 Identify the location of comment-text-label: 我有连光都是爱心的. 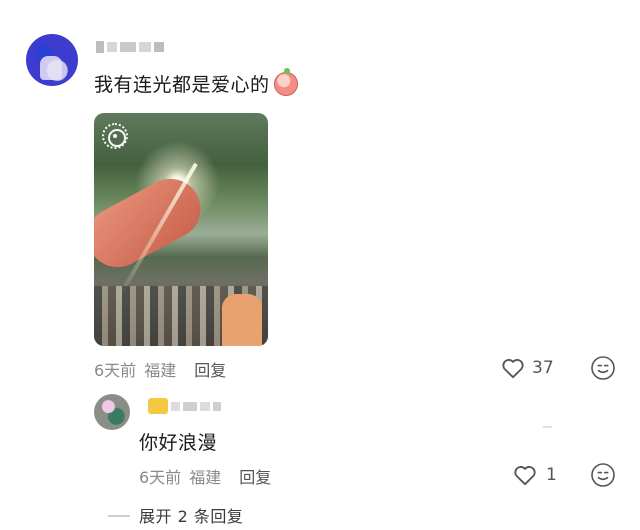
(182, 85).